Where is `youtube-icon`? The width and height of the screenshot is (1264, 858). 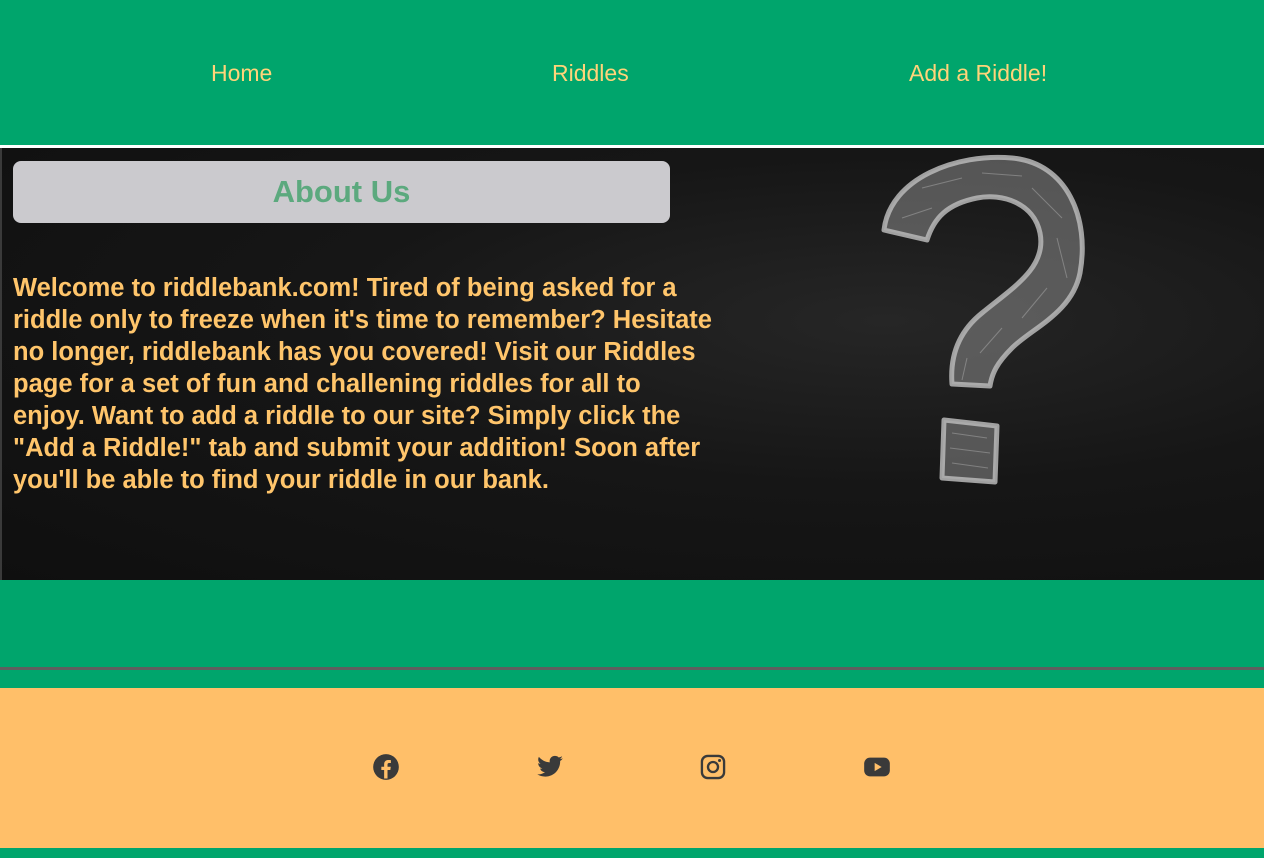 youtube-icon is located at coordinates (877, 767).